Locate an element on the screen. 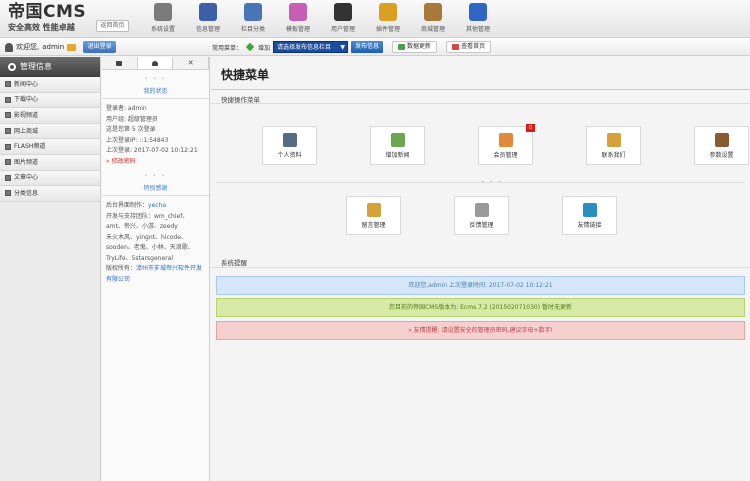 This screenshot has height=481, width=750. sidebar-item-label: 分类信息 is located at coordinates (26, 193).